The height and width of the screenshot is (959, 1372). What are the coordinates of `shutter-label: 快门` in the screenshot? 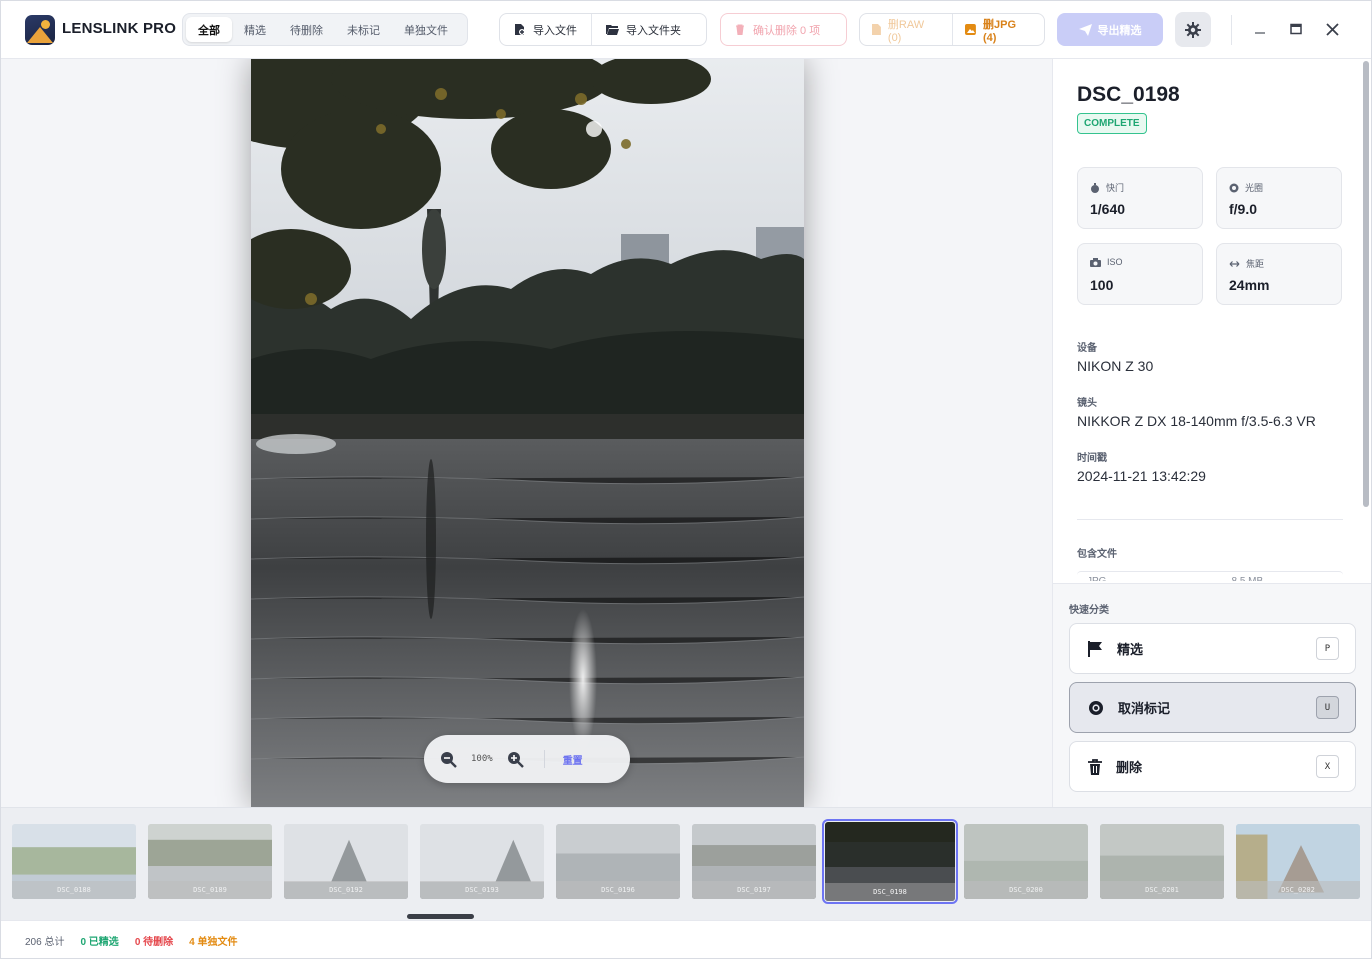 It's located at (1115, 188).